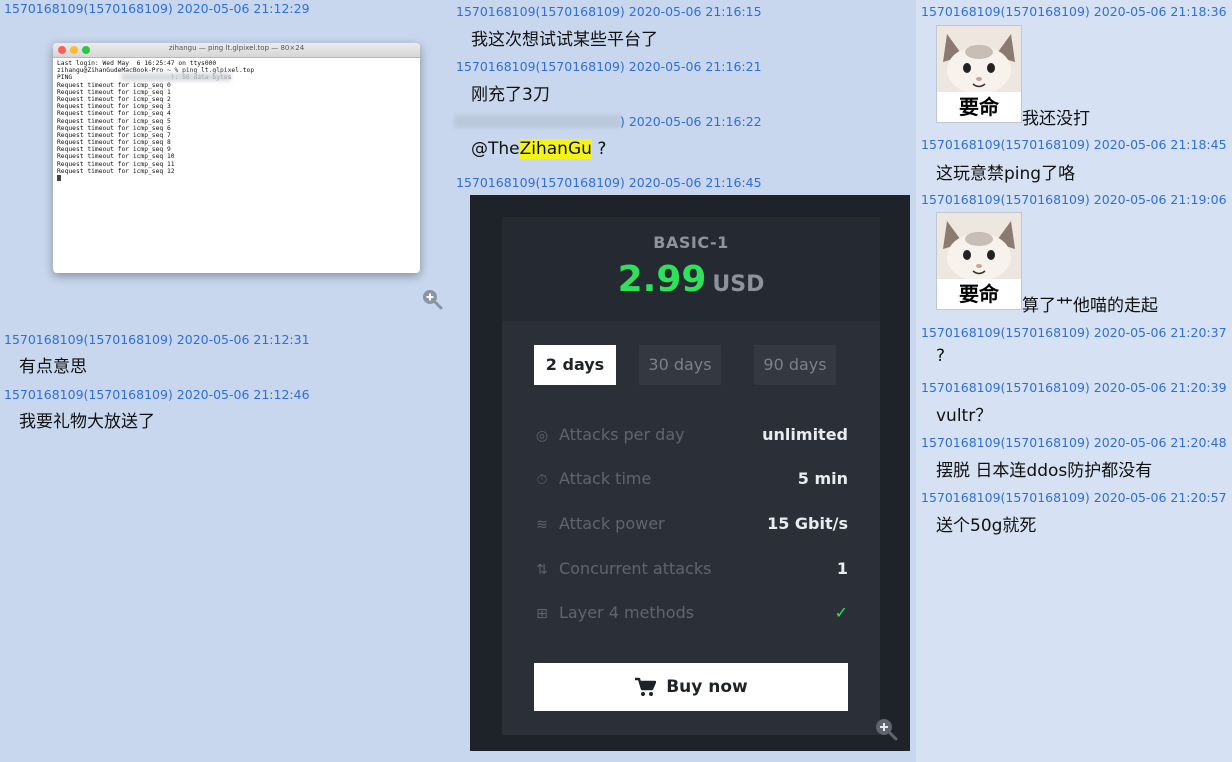  Describe the element at coordinates (795, 365) in the screenshot. I see `tab-90-days: 90 days` at that location.